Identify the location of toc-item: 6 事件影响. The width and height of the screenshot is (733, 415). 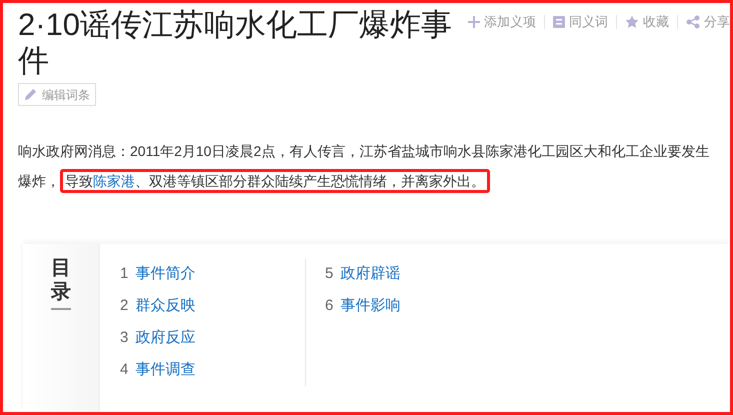
(425, 306).